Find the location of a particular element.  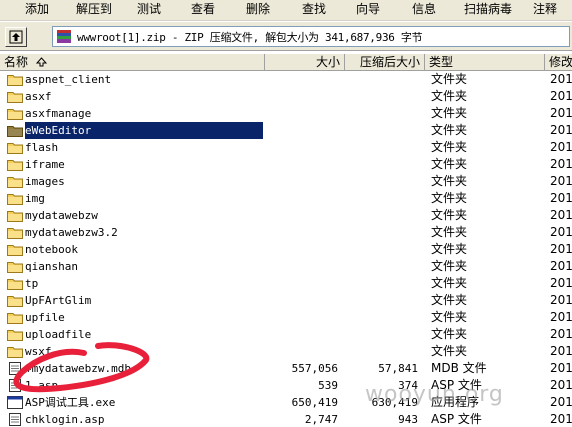

file-row: notebook 文件夹 2014 is located at coordinates (286, 249).